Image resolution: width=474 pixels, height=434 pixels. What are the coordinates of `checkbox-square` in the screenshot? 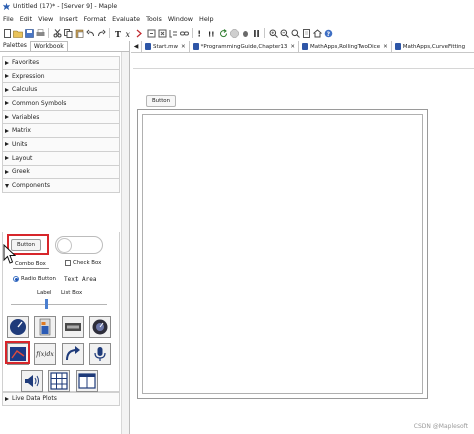 It's located at (68, 263).